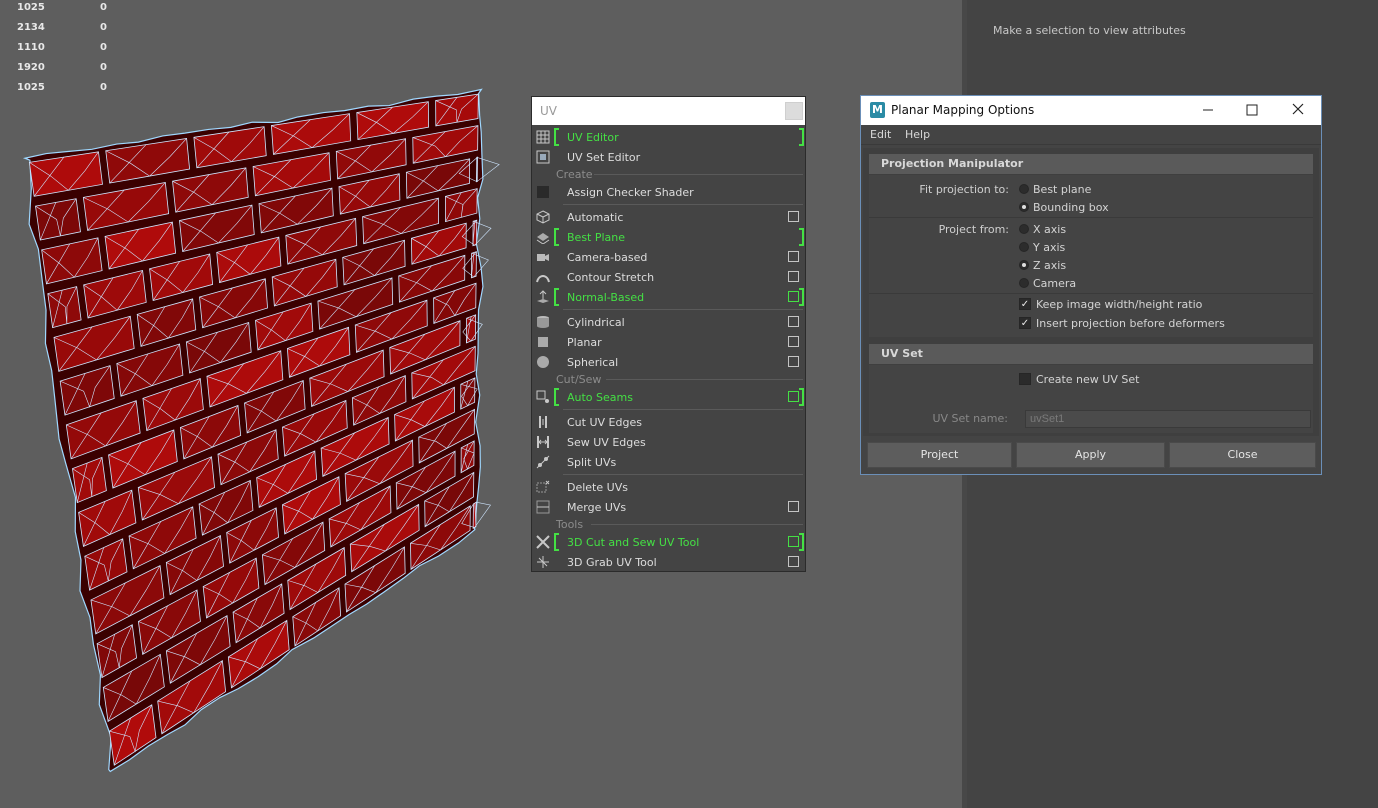 Image resolution: width=1378 pixels, height=808 pixels. Describe the element at coordinates (1091, 354) in the screenshot. I see `uv-set-header: UV Set` at that location.